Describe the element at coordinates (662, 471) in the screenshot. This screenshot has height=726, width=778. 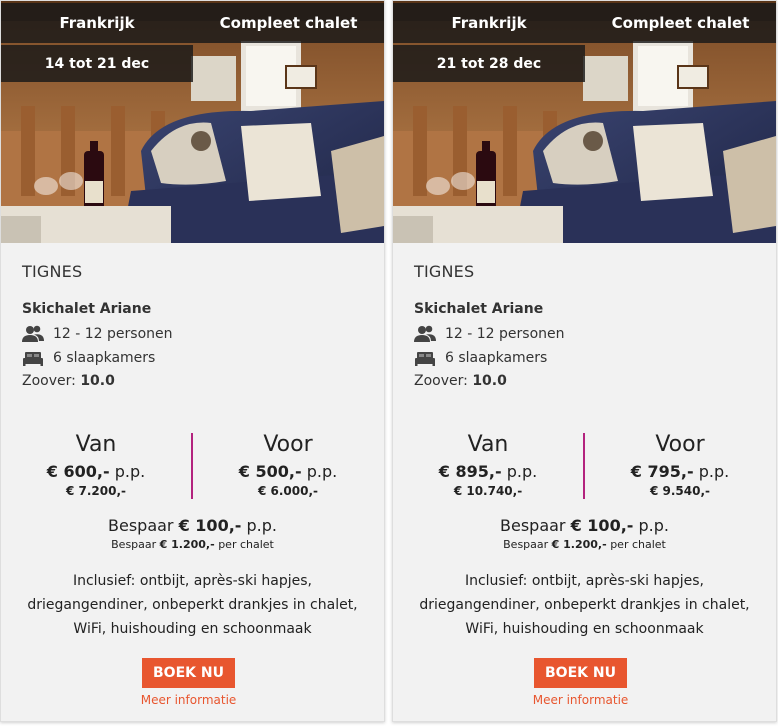
I see `discount-price-pp: € 795,-` at that location.